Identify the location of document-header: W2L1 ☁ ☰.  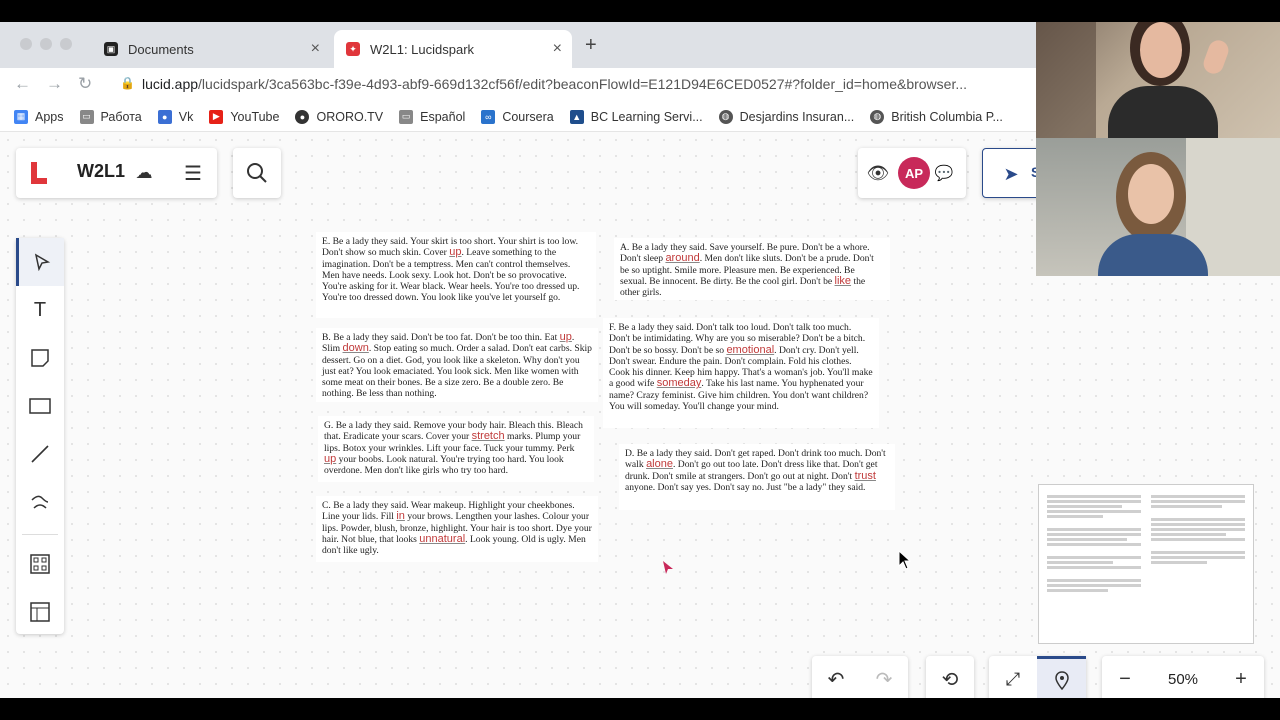
(116, 173).